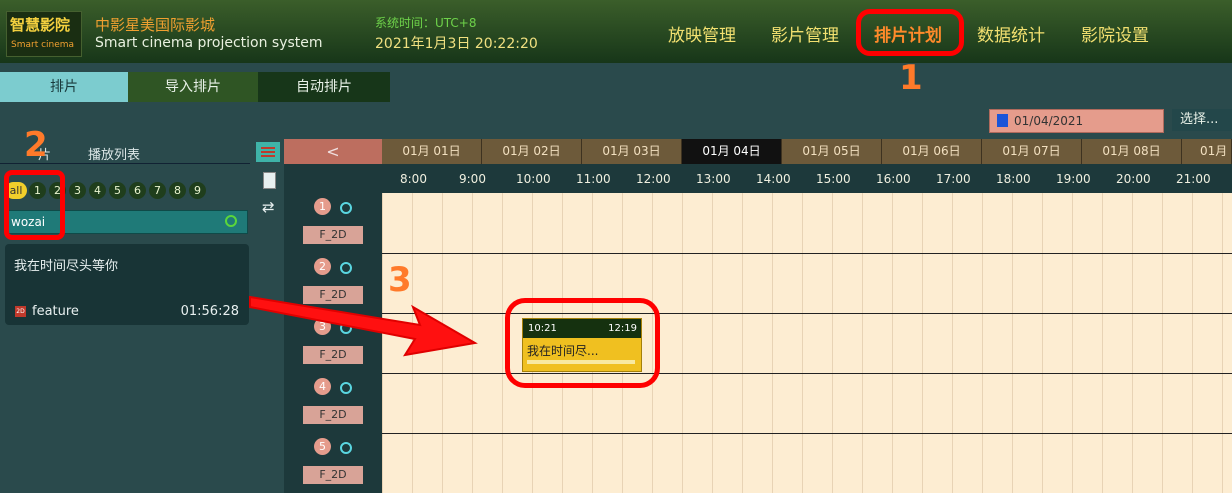  I want to click on nav-screening: 放映管理, so click(702, 33).